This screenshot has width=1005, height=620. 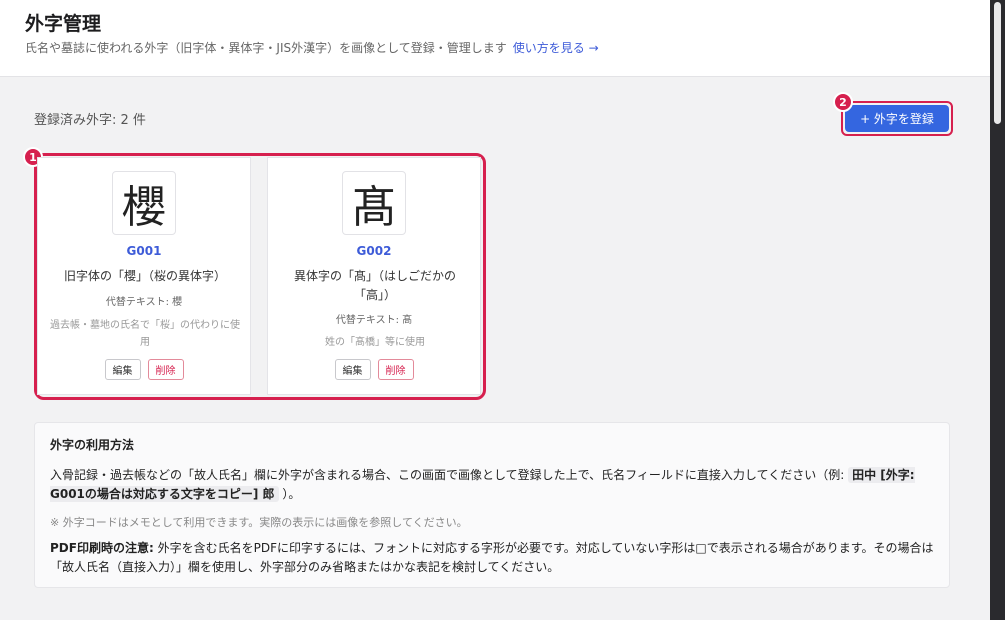 What do you see at coordinates (374, 285) in the screenshot?
I see `gaiji-description: 異体字の「髙」（はしごだかの「高」）` at bounding box center [374, 285].